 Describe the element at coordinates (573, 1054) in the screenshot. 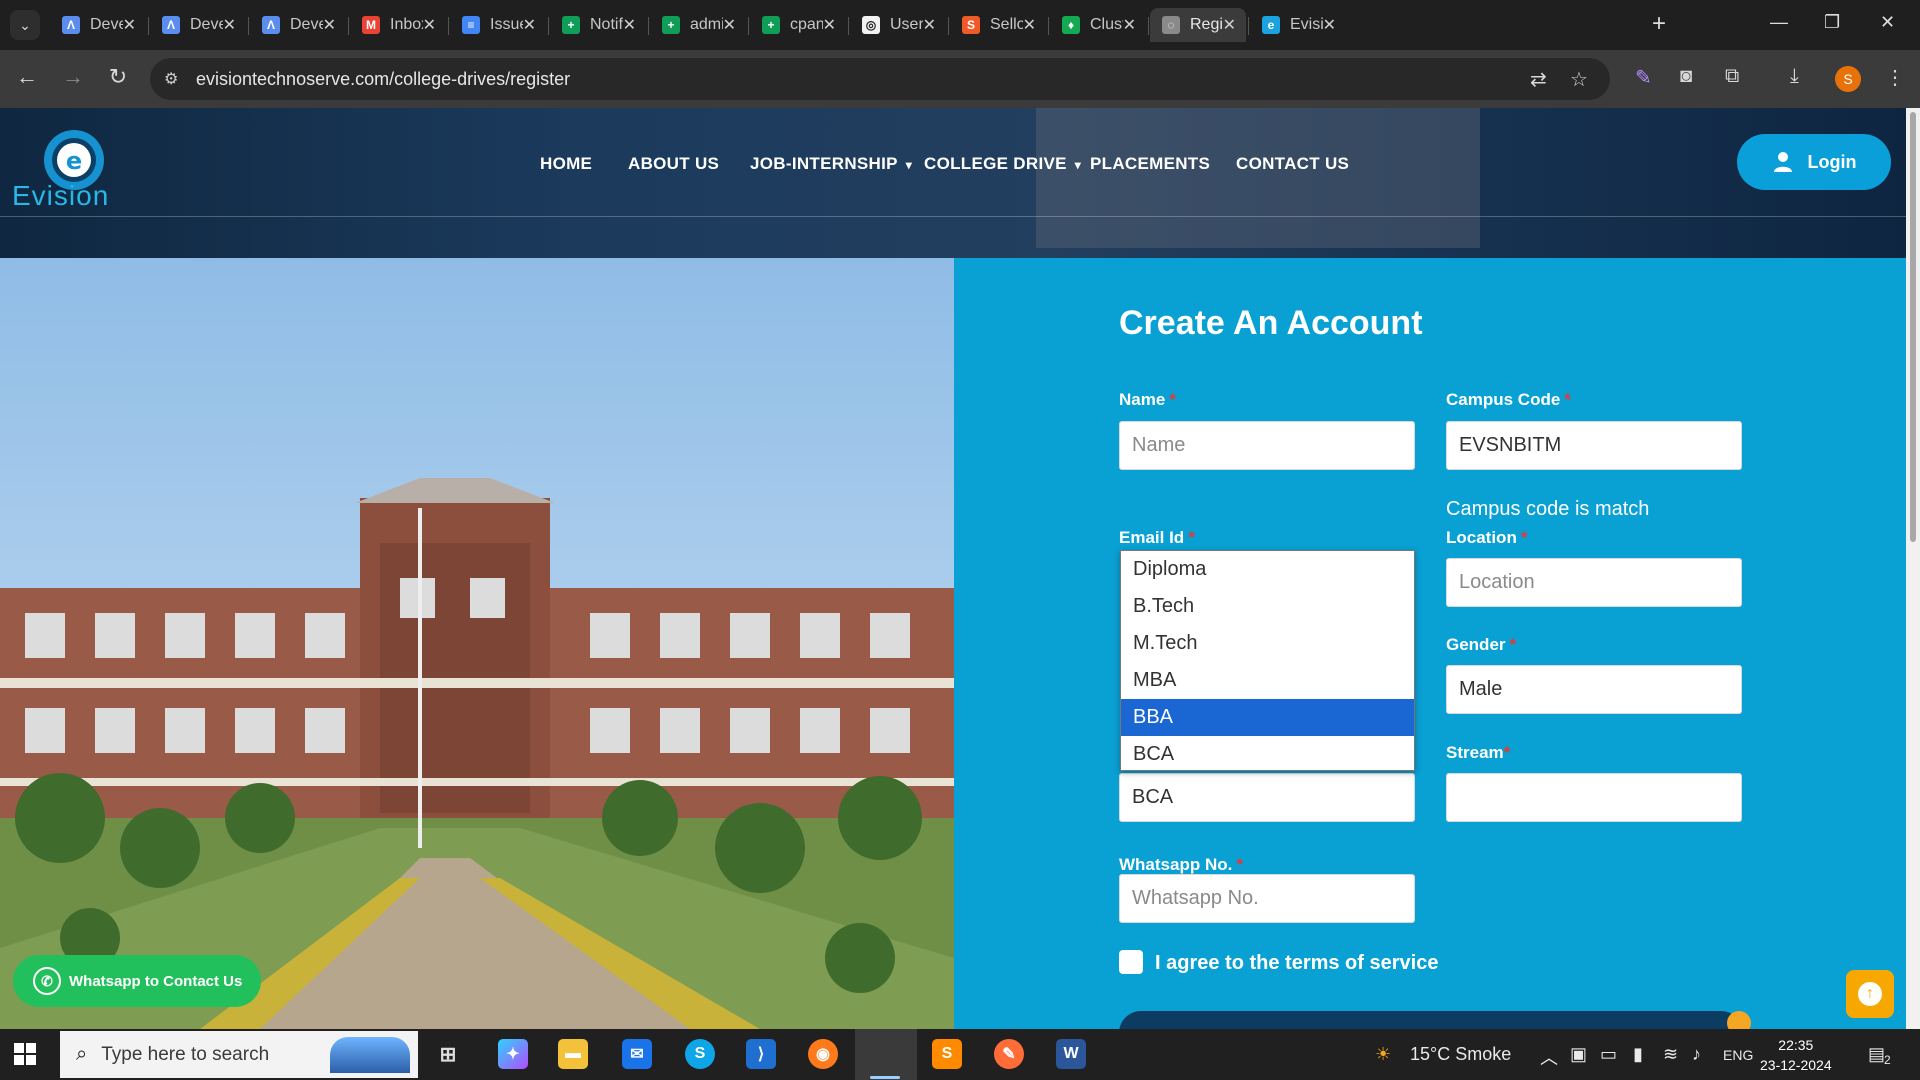

I see `file-explorer-icon: ▬` at that location.